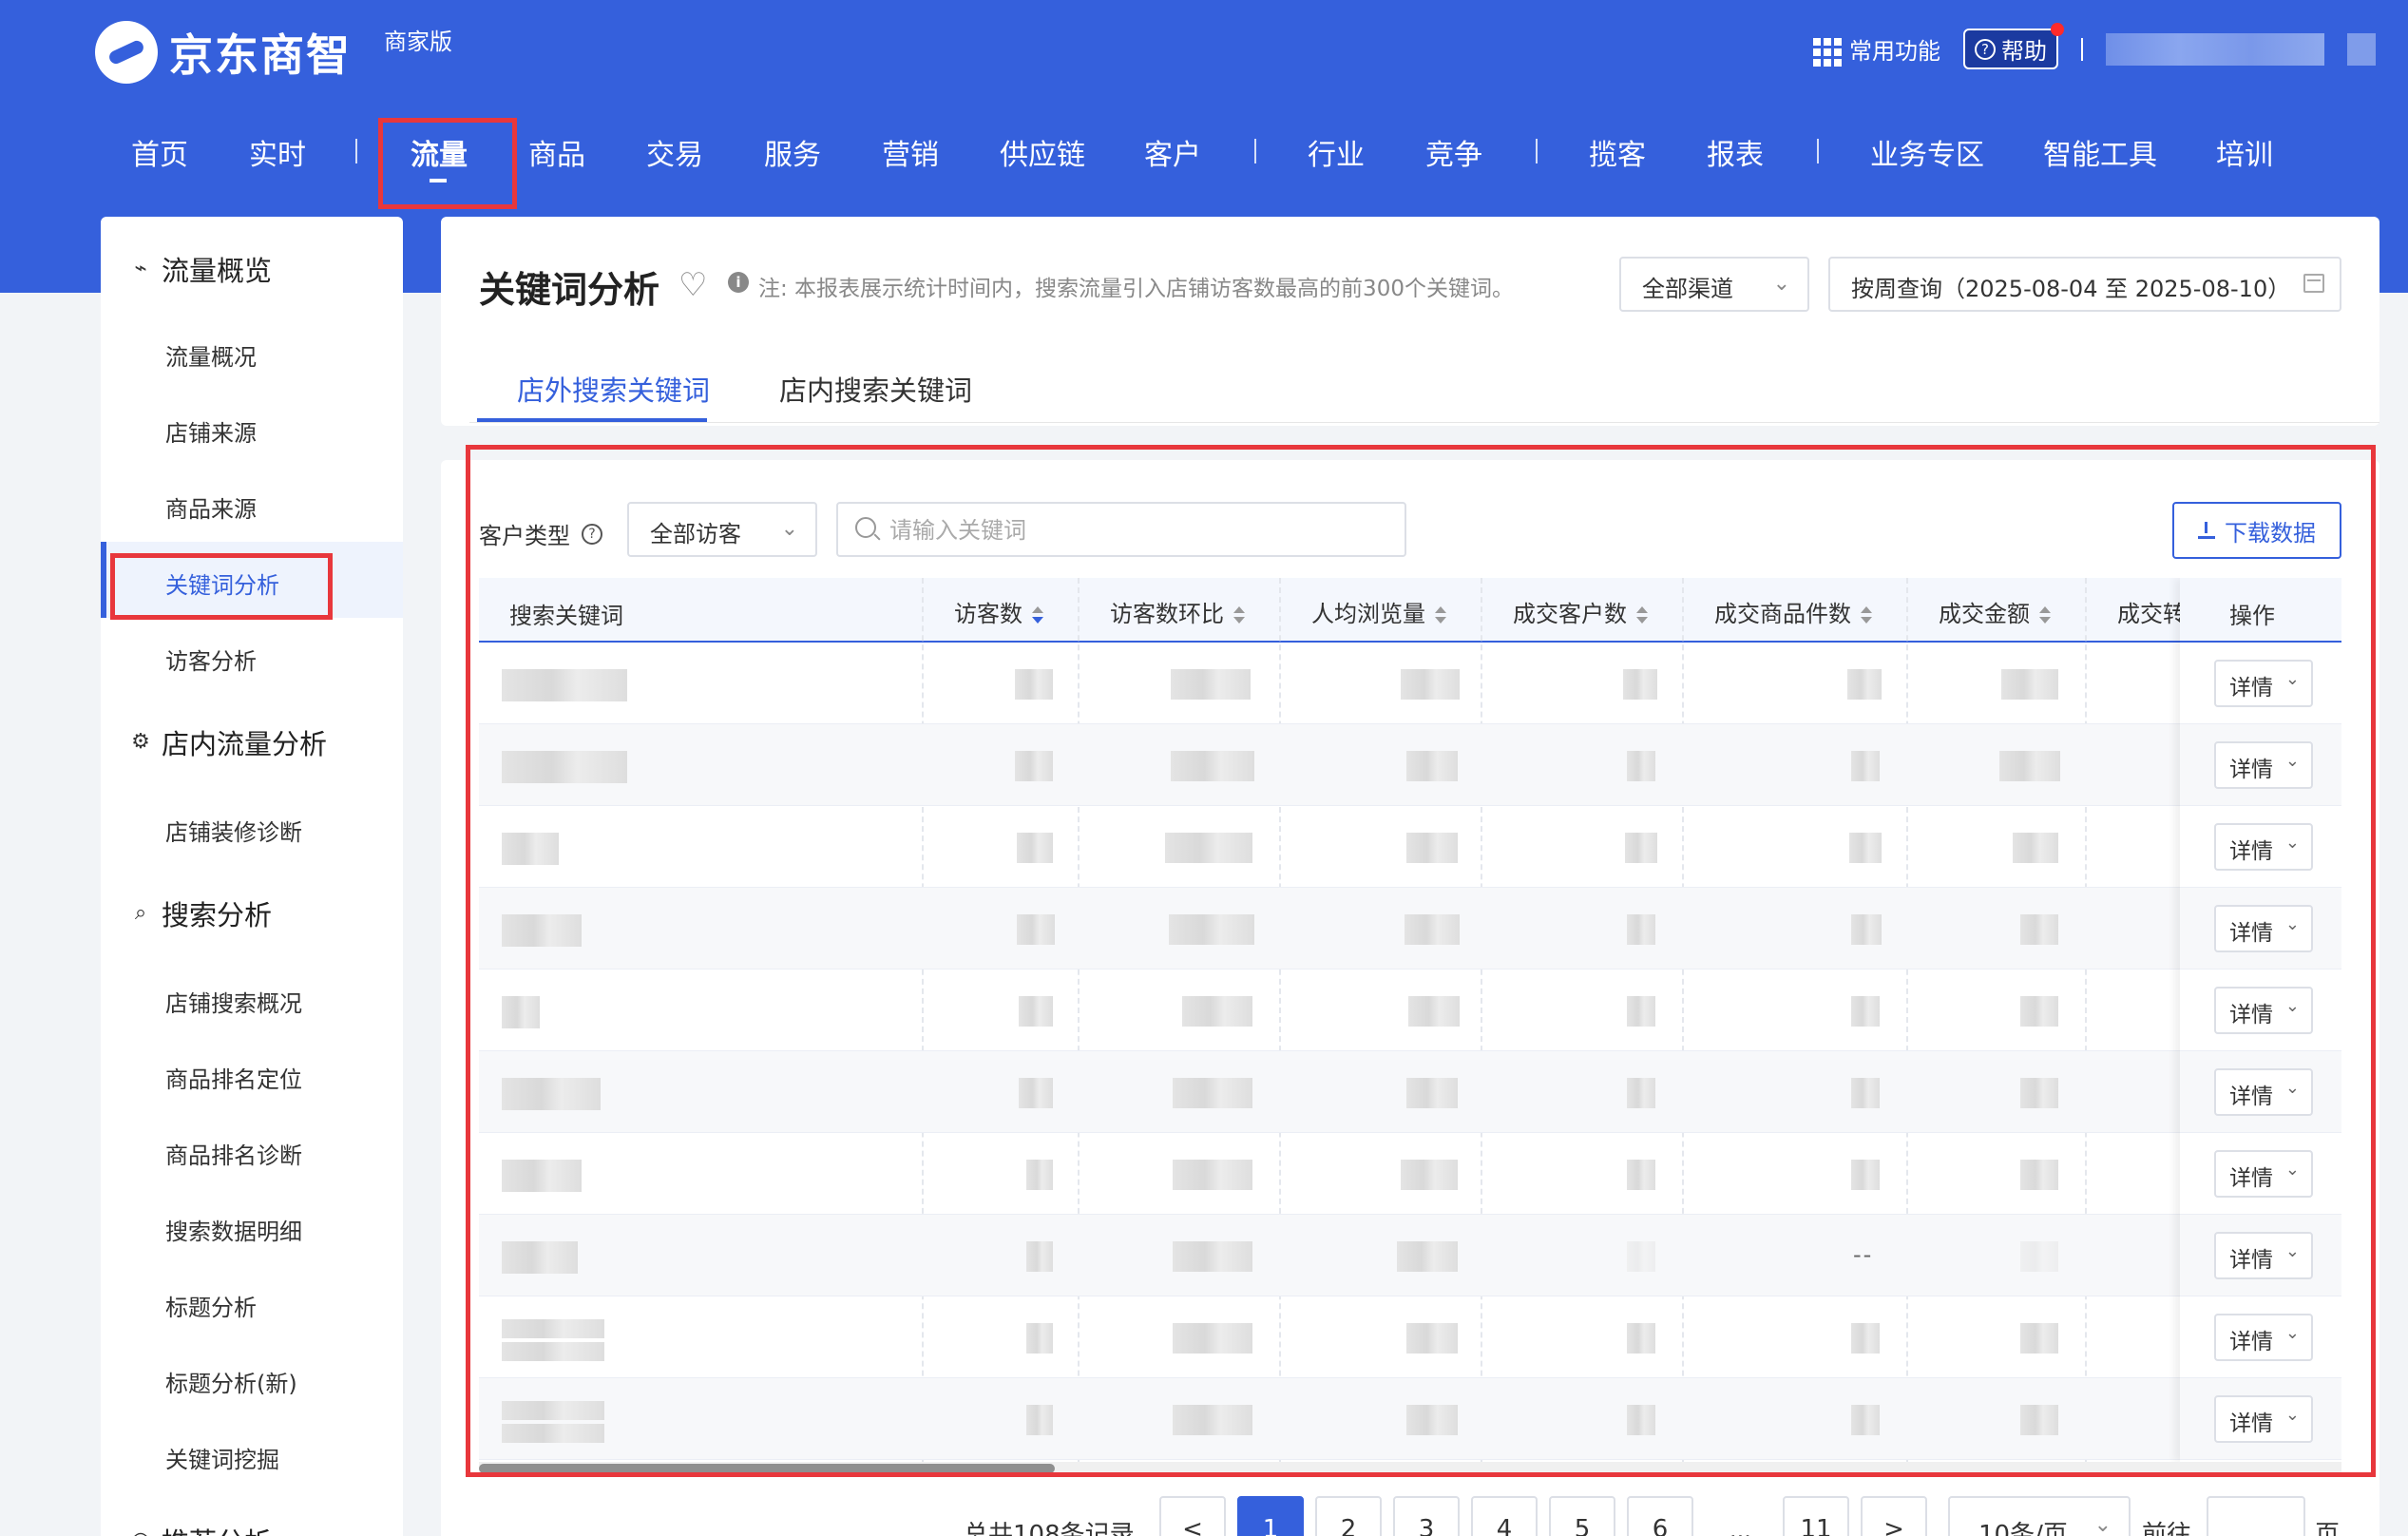  I want to click on sidebar-item-store-source: 店铺来源, so click(211, 431).